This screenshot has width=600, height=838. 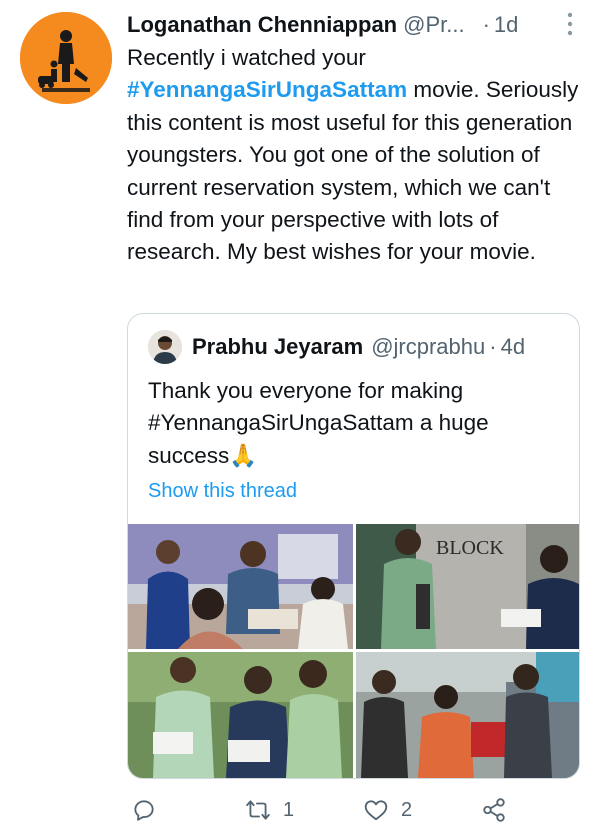 I want to click on like-icon, so click(x=376, y=810).